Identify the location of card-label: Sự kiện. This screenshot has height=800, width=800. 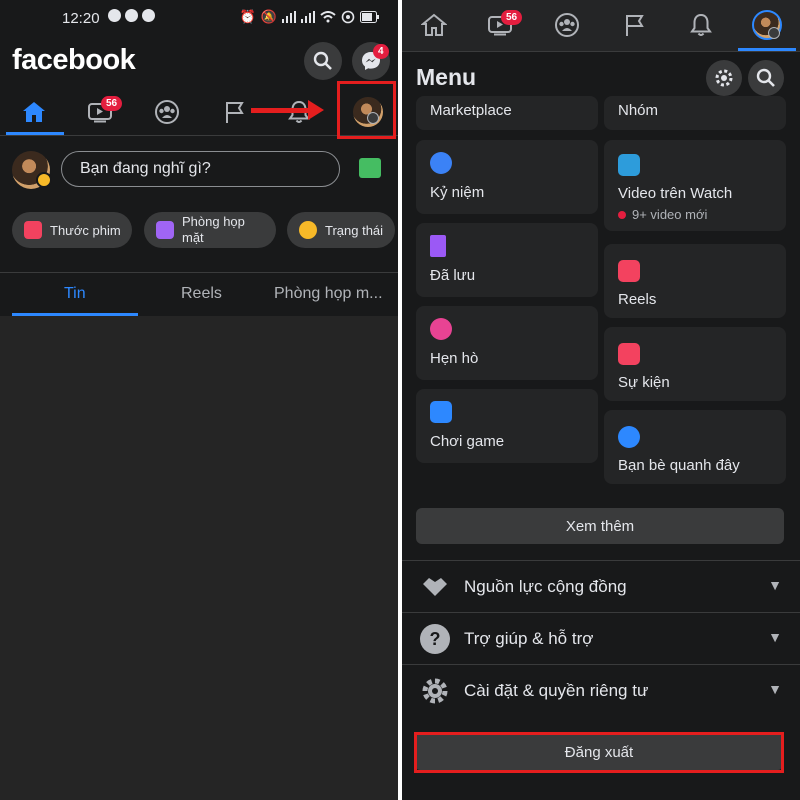
(644, 382).